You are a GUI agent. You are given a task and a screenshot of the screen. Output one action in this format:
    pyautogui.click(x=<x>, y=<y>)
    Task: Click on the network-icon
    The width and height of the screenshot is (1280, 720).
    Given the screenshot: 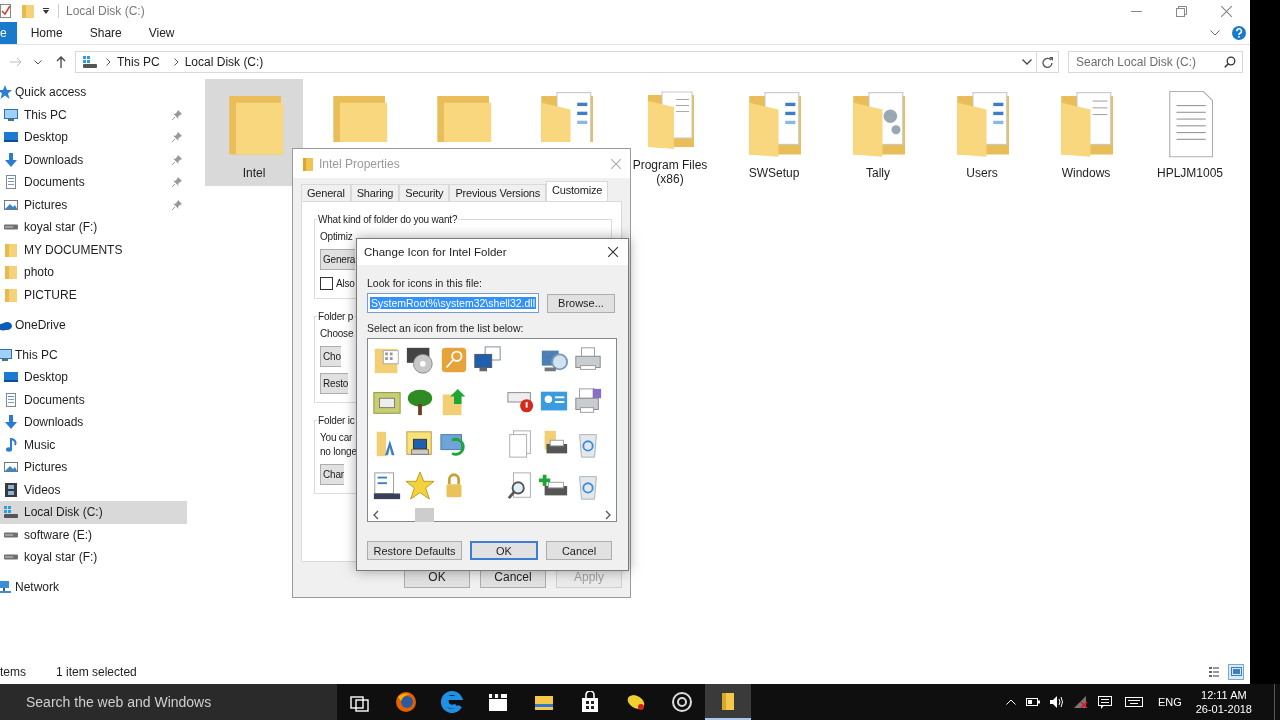 What is the action you would take?
    pyautogui.click(x=1080, y=702)
    